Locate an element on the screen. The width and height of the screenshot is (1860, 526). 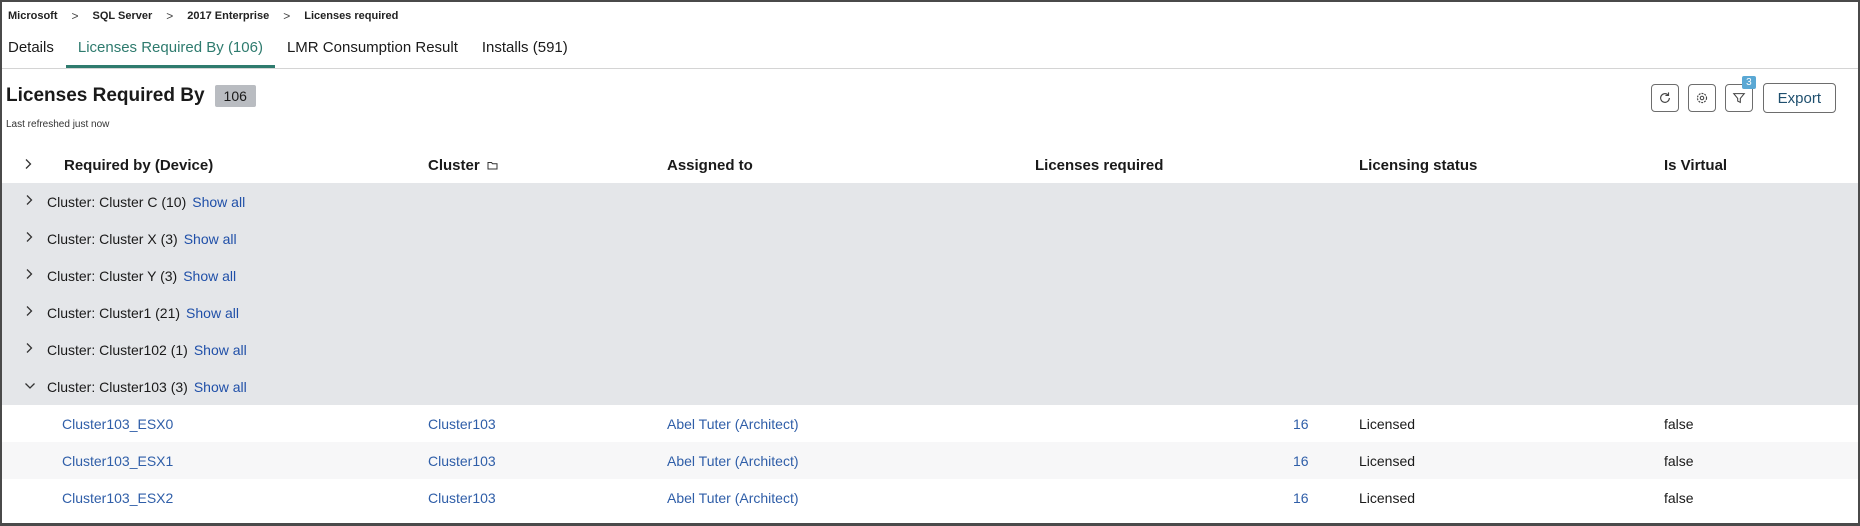
tab-licenses-required-by: Licenses Required By (106) is located at coordinates (170, 53).